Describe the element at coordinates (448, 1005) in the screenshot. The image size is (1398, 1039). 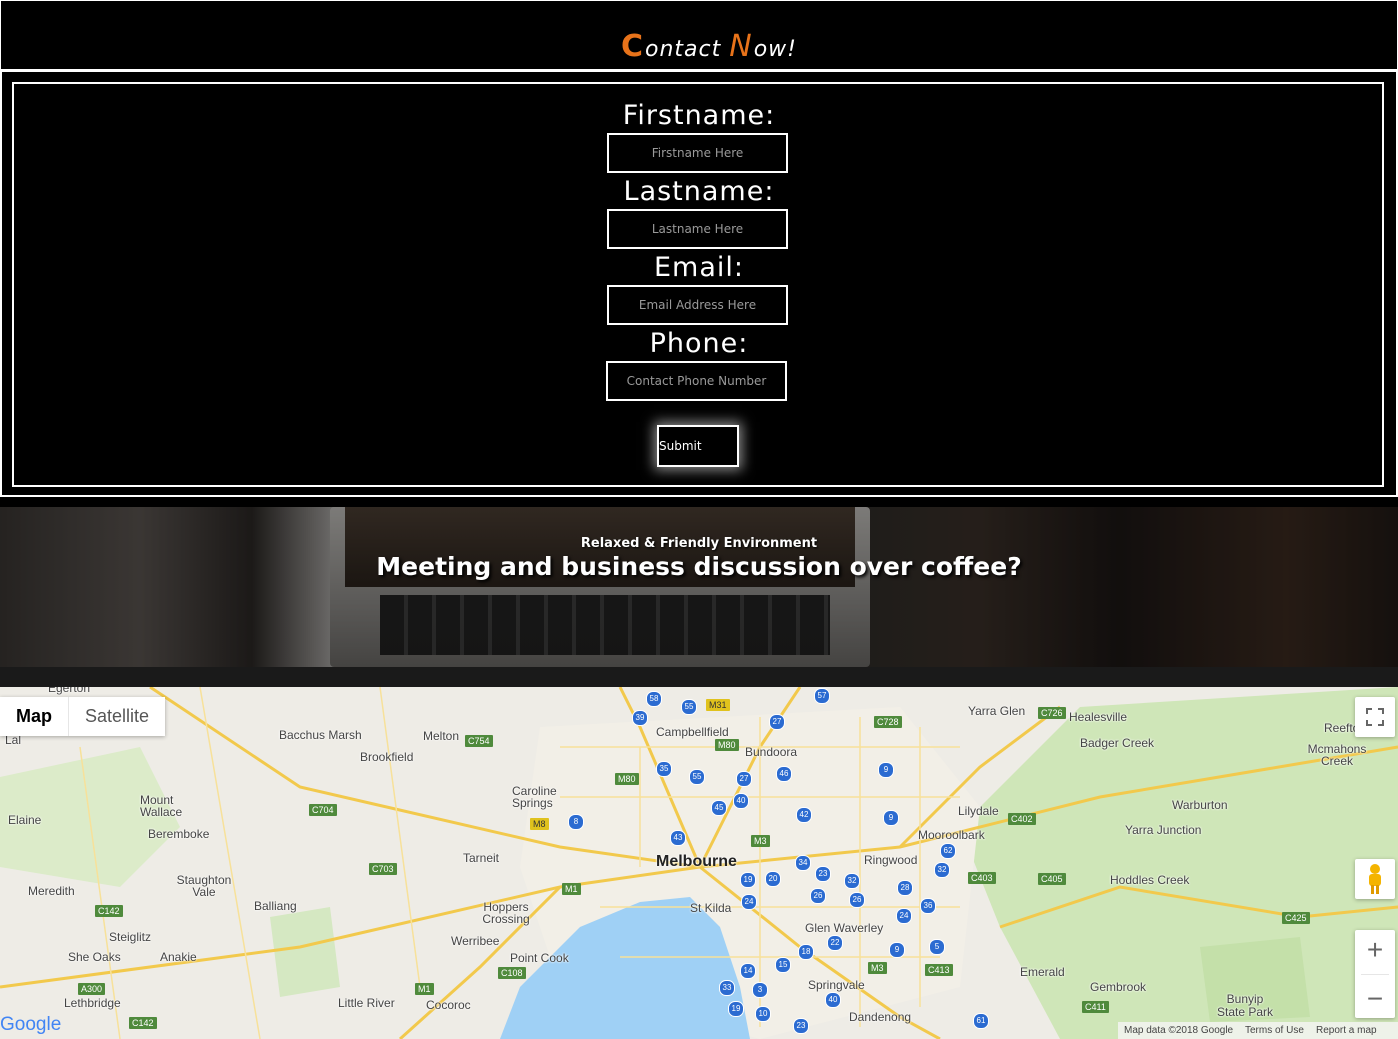
I see `map-label-place: Cocoroc` at that location.